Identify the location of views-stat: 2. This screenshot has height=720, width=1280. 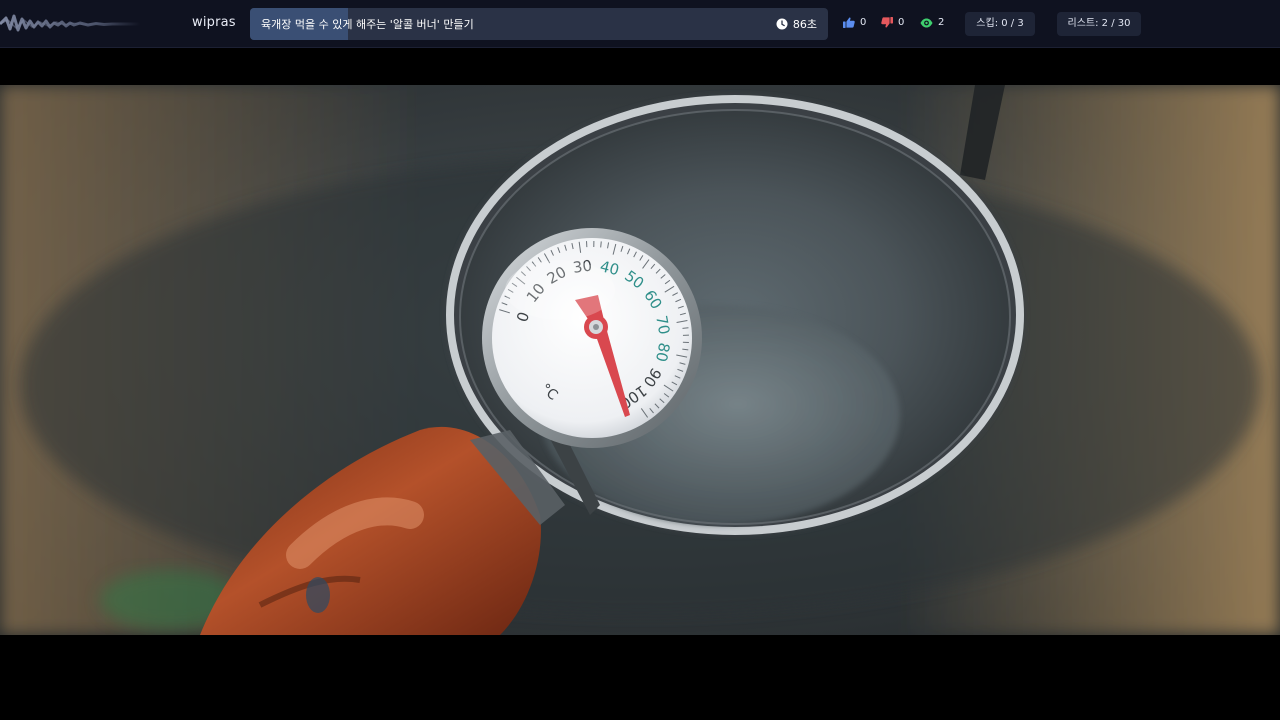
(932, 22).